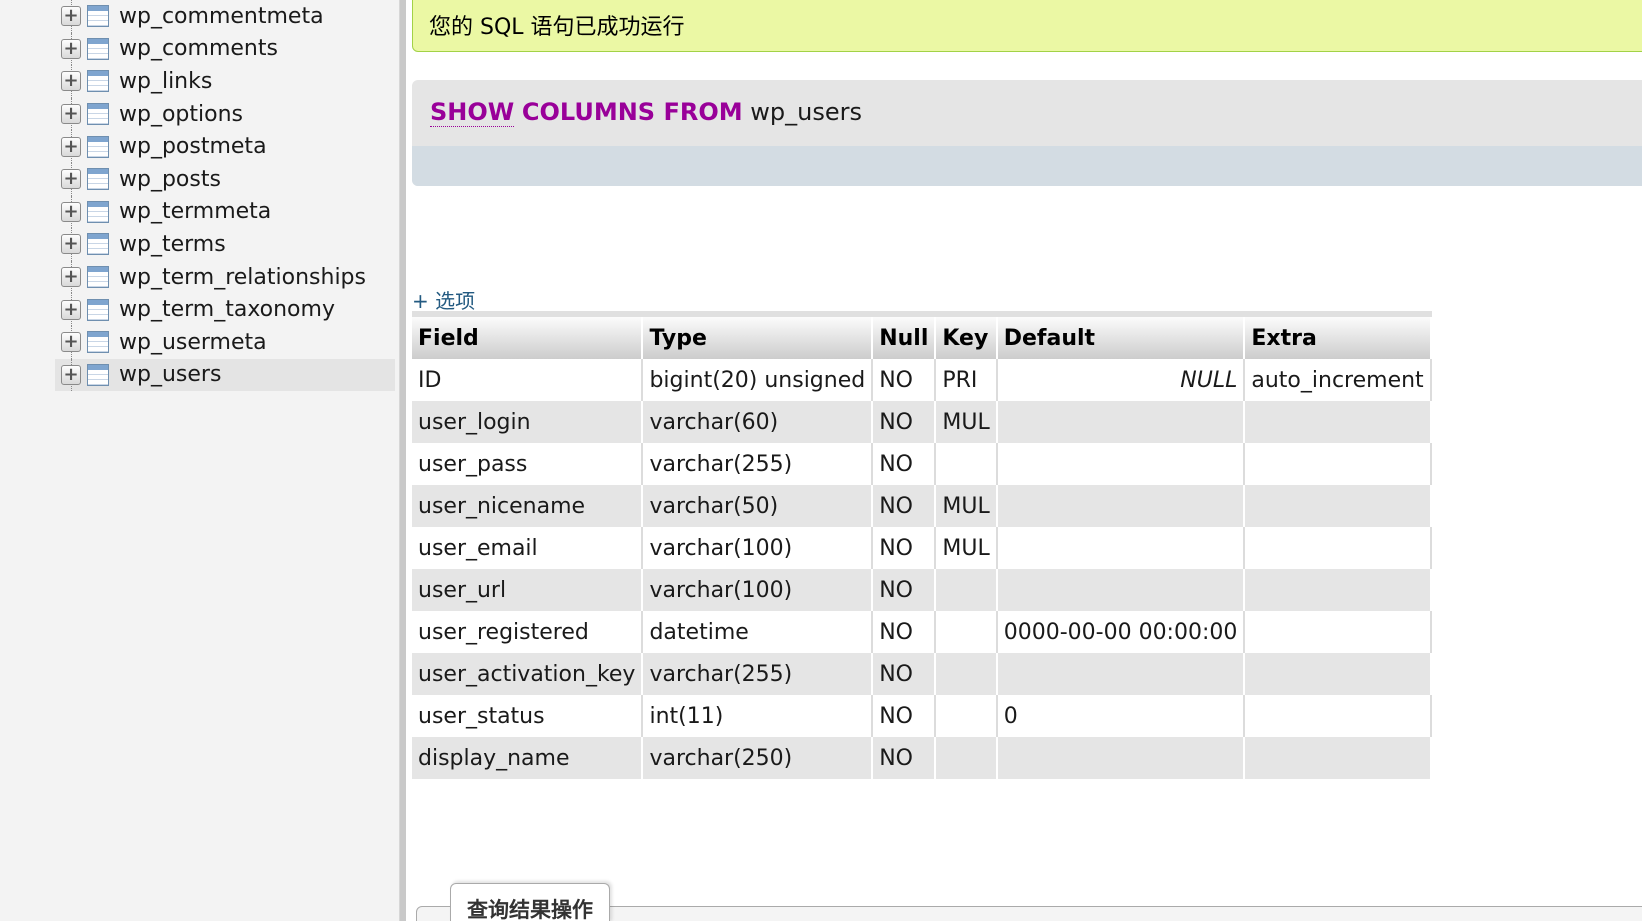  What do you see at coordinates (758, 380) in the screenshot?
I see `table-cell: bigint(20) unsigned` at bounding box center [758, 380].